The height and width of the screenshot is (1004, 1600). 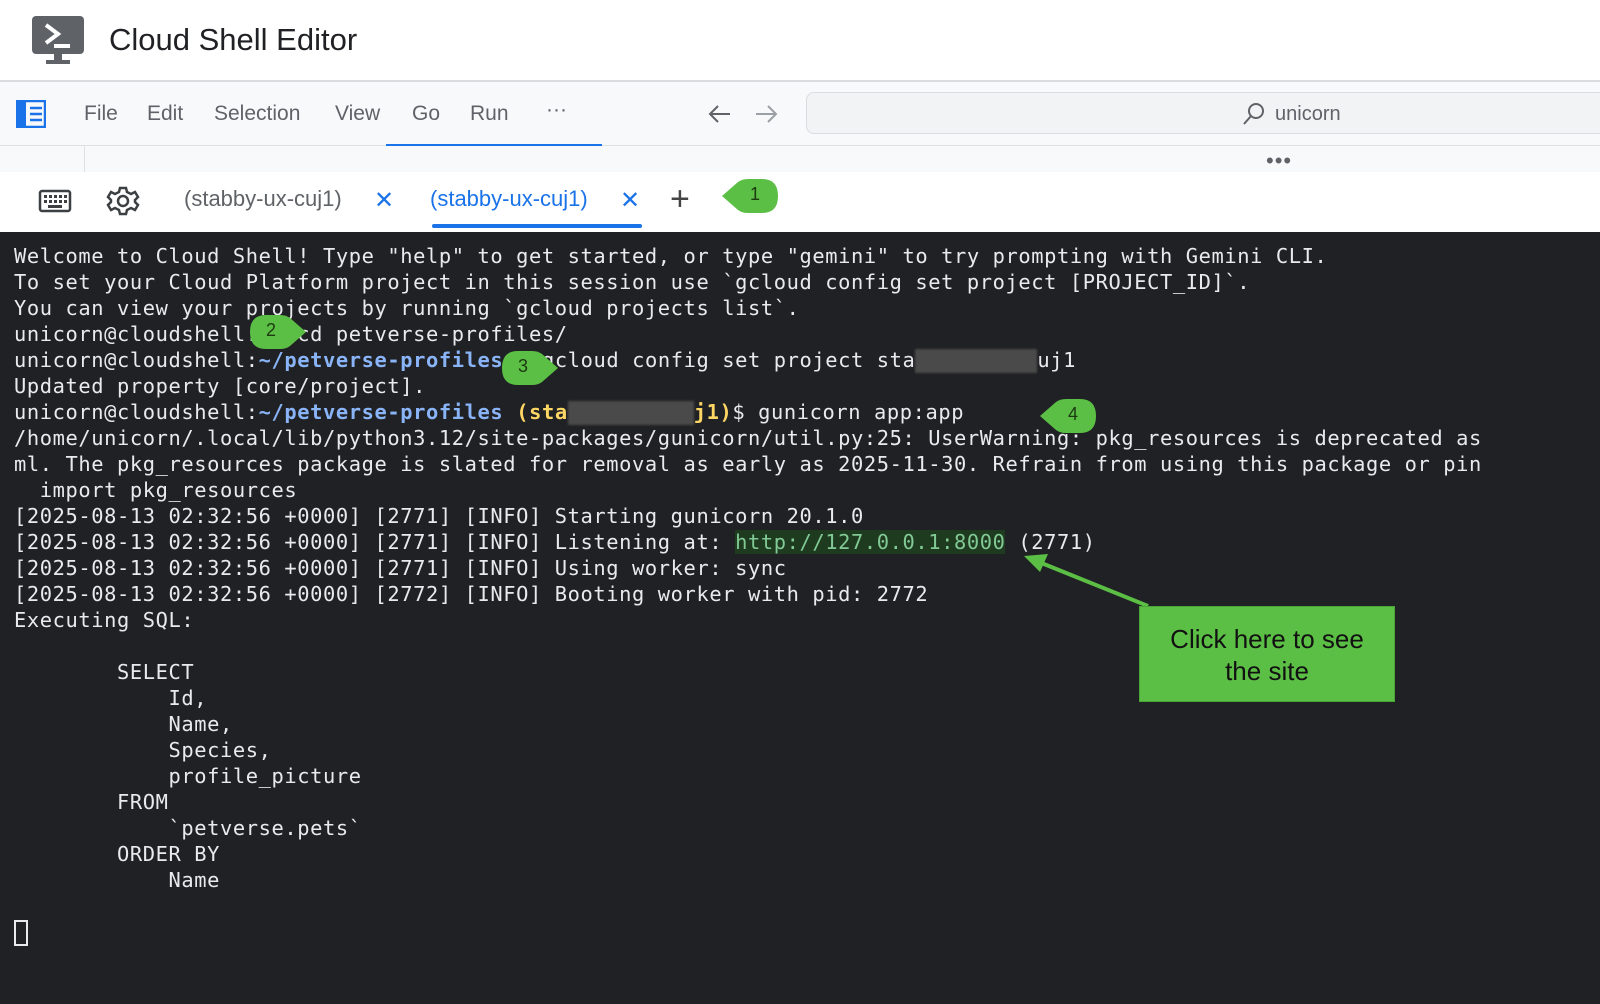 What do you see at coordinates (357, 114) in the screenshot?
I see `menu-view: View` at bounding box center [357, 114].